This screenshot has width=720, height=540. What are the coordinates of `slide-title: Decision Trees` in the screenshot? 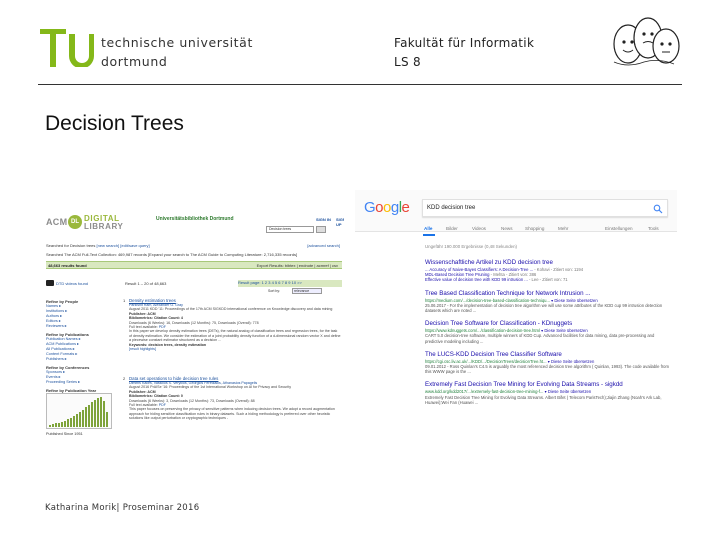 It's located at (114, 123).